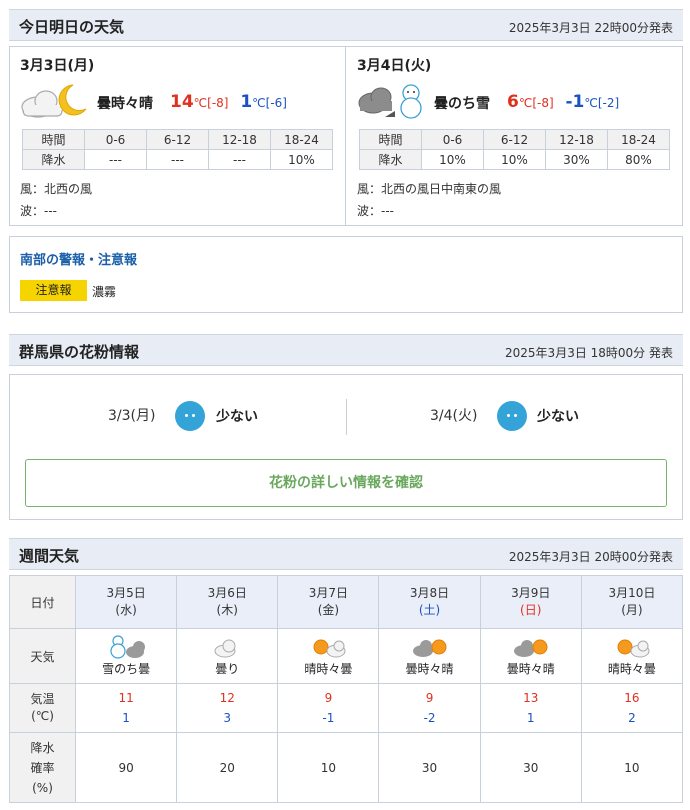 The image size is (690, 810). What do you see at coordinates (632, 708) in the screenshot?
I see `weekly-temp-cell: 16 2` at bounding box center [632, 708].